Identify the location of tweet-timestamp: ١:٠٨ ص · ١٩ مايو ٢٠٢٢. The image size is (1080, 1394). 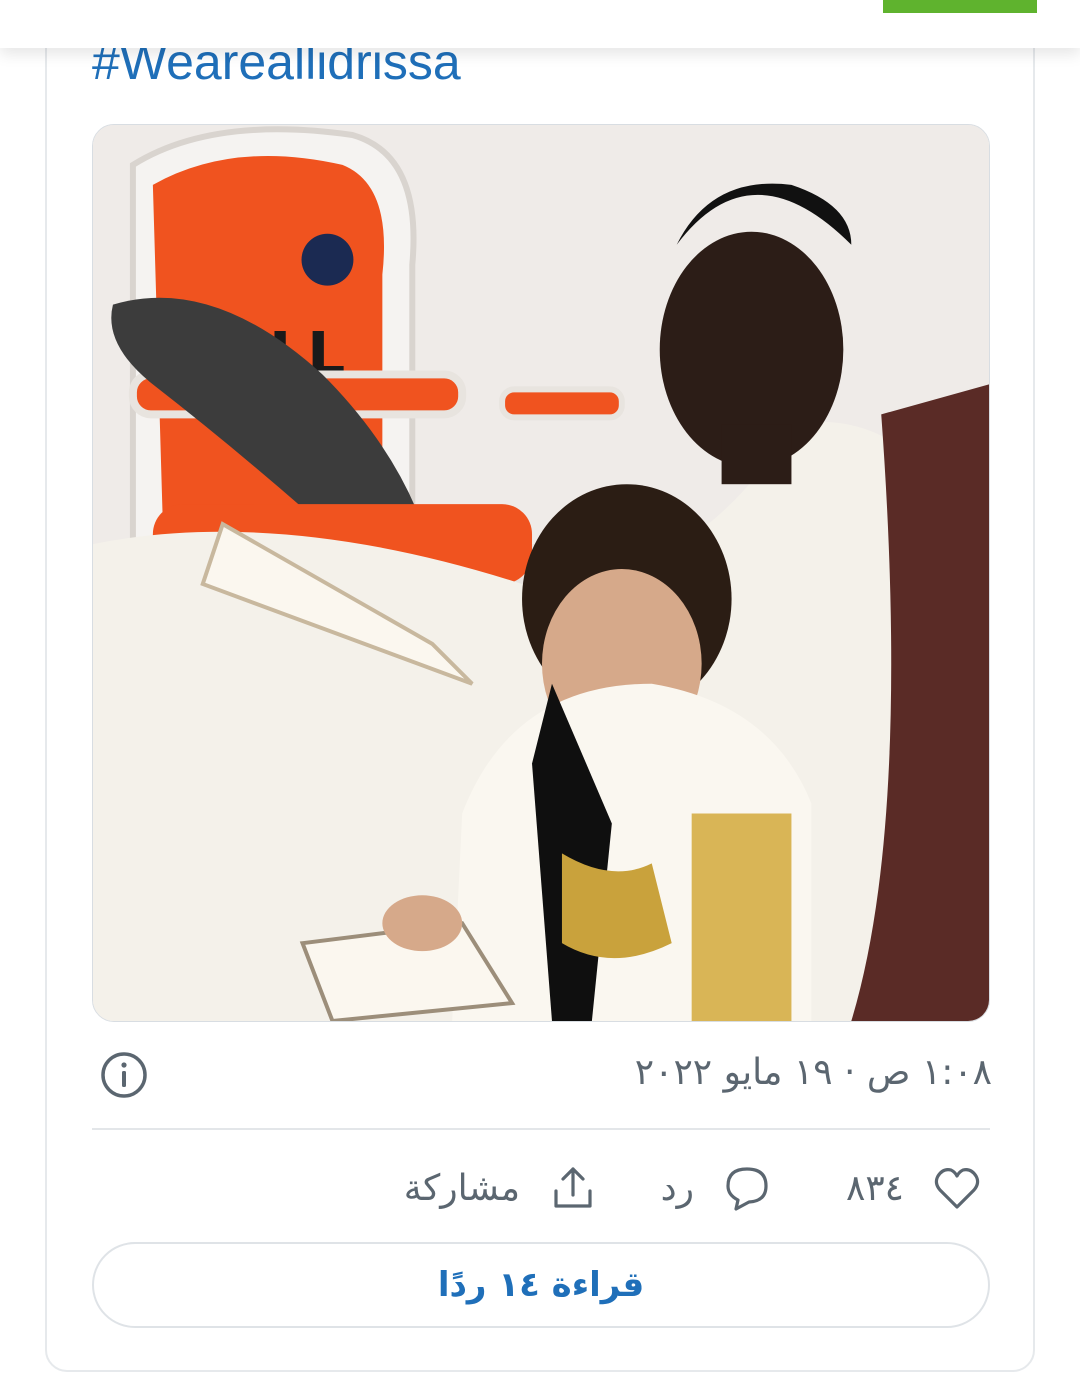
(813, 1072).